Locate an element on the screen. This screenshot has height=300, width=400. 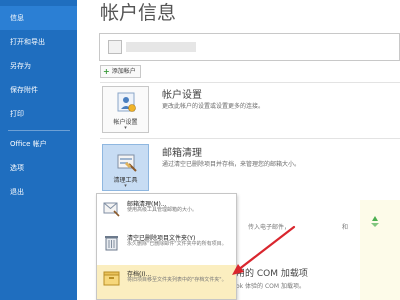
com-addins-desc: ok 体验的 COM 加载项。 is located at coordinates (270, 286).